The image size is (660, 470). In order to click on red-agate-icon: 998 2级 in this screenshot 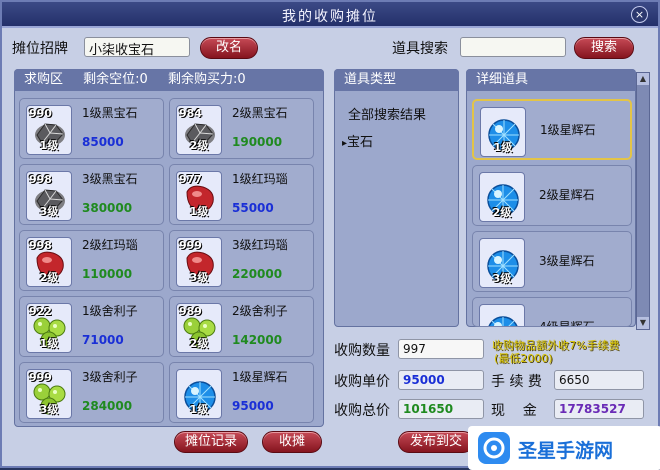, I will do `click(49, 262)`.